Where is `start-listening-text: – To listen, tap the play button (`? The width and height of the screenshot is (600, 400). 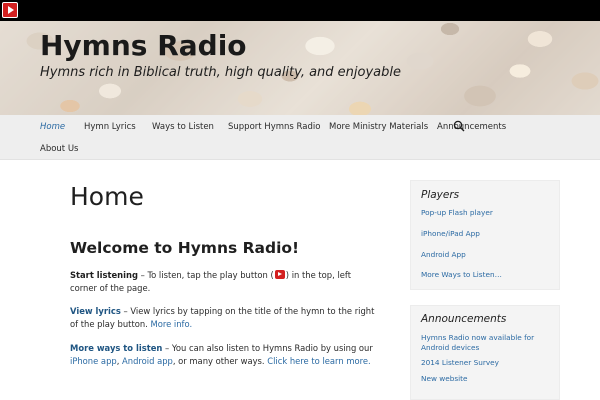 start-listening-text: – To listen, tap the play button ( is located at coordinates (205, 275).